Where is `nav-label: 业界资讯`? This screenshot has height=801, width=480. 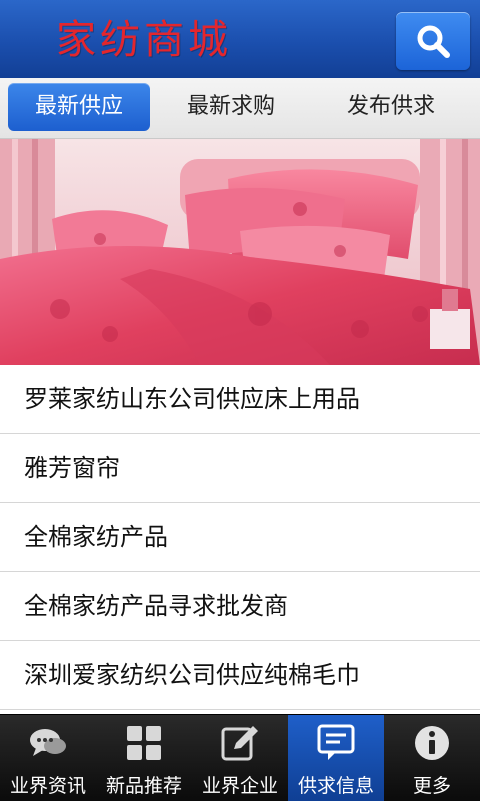 nav-label: 业界资讯 is located at coordinates (47, 786).